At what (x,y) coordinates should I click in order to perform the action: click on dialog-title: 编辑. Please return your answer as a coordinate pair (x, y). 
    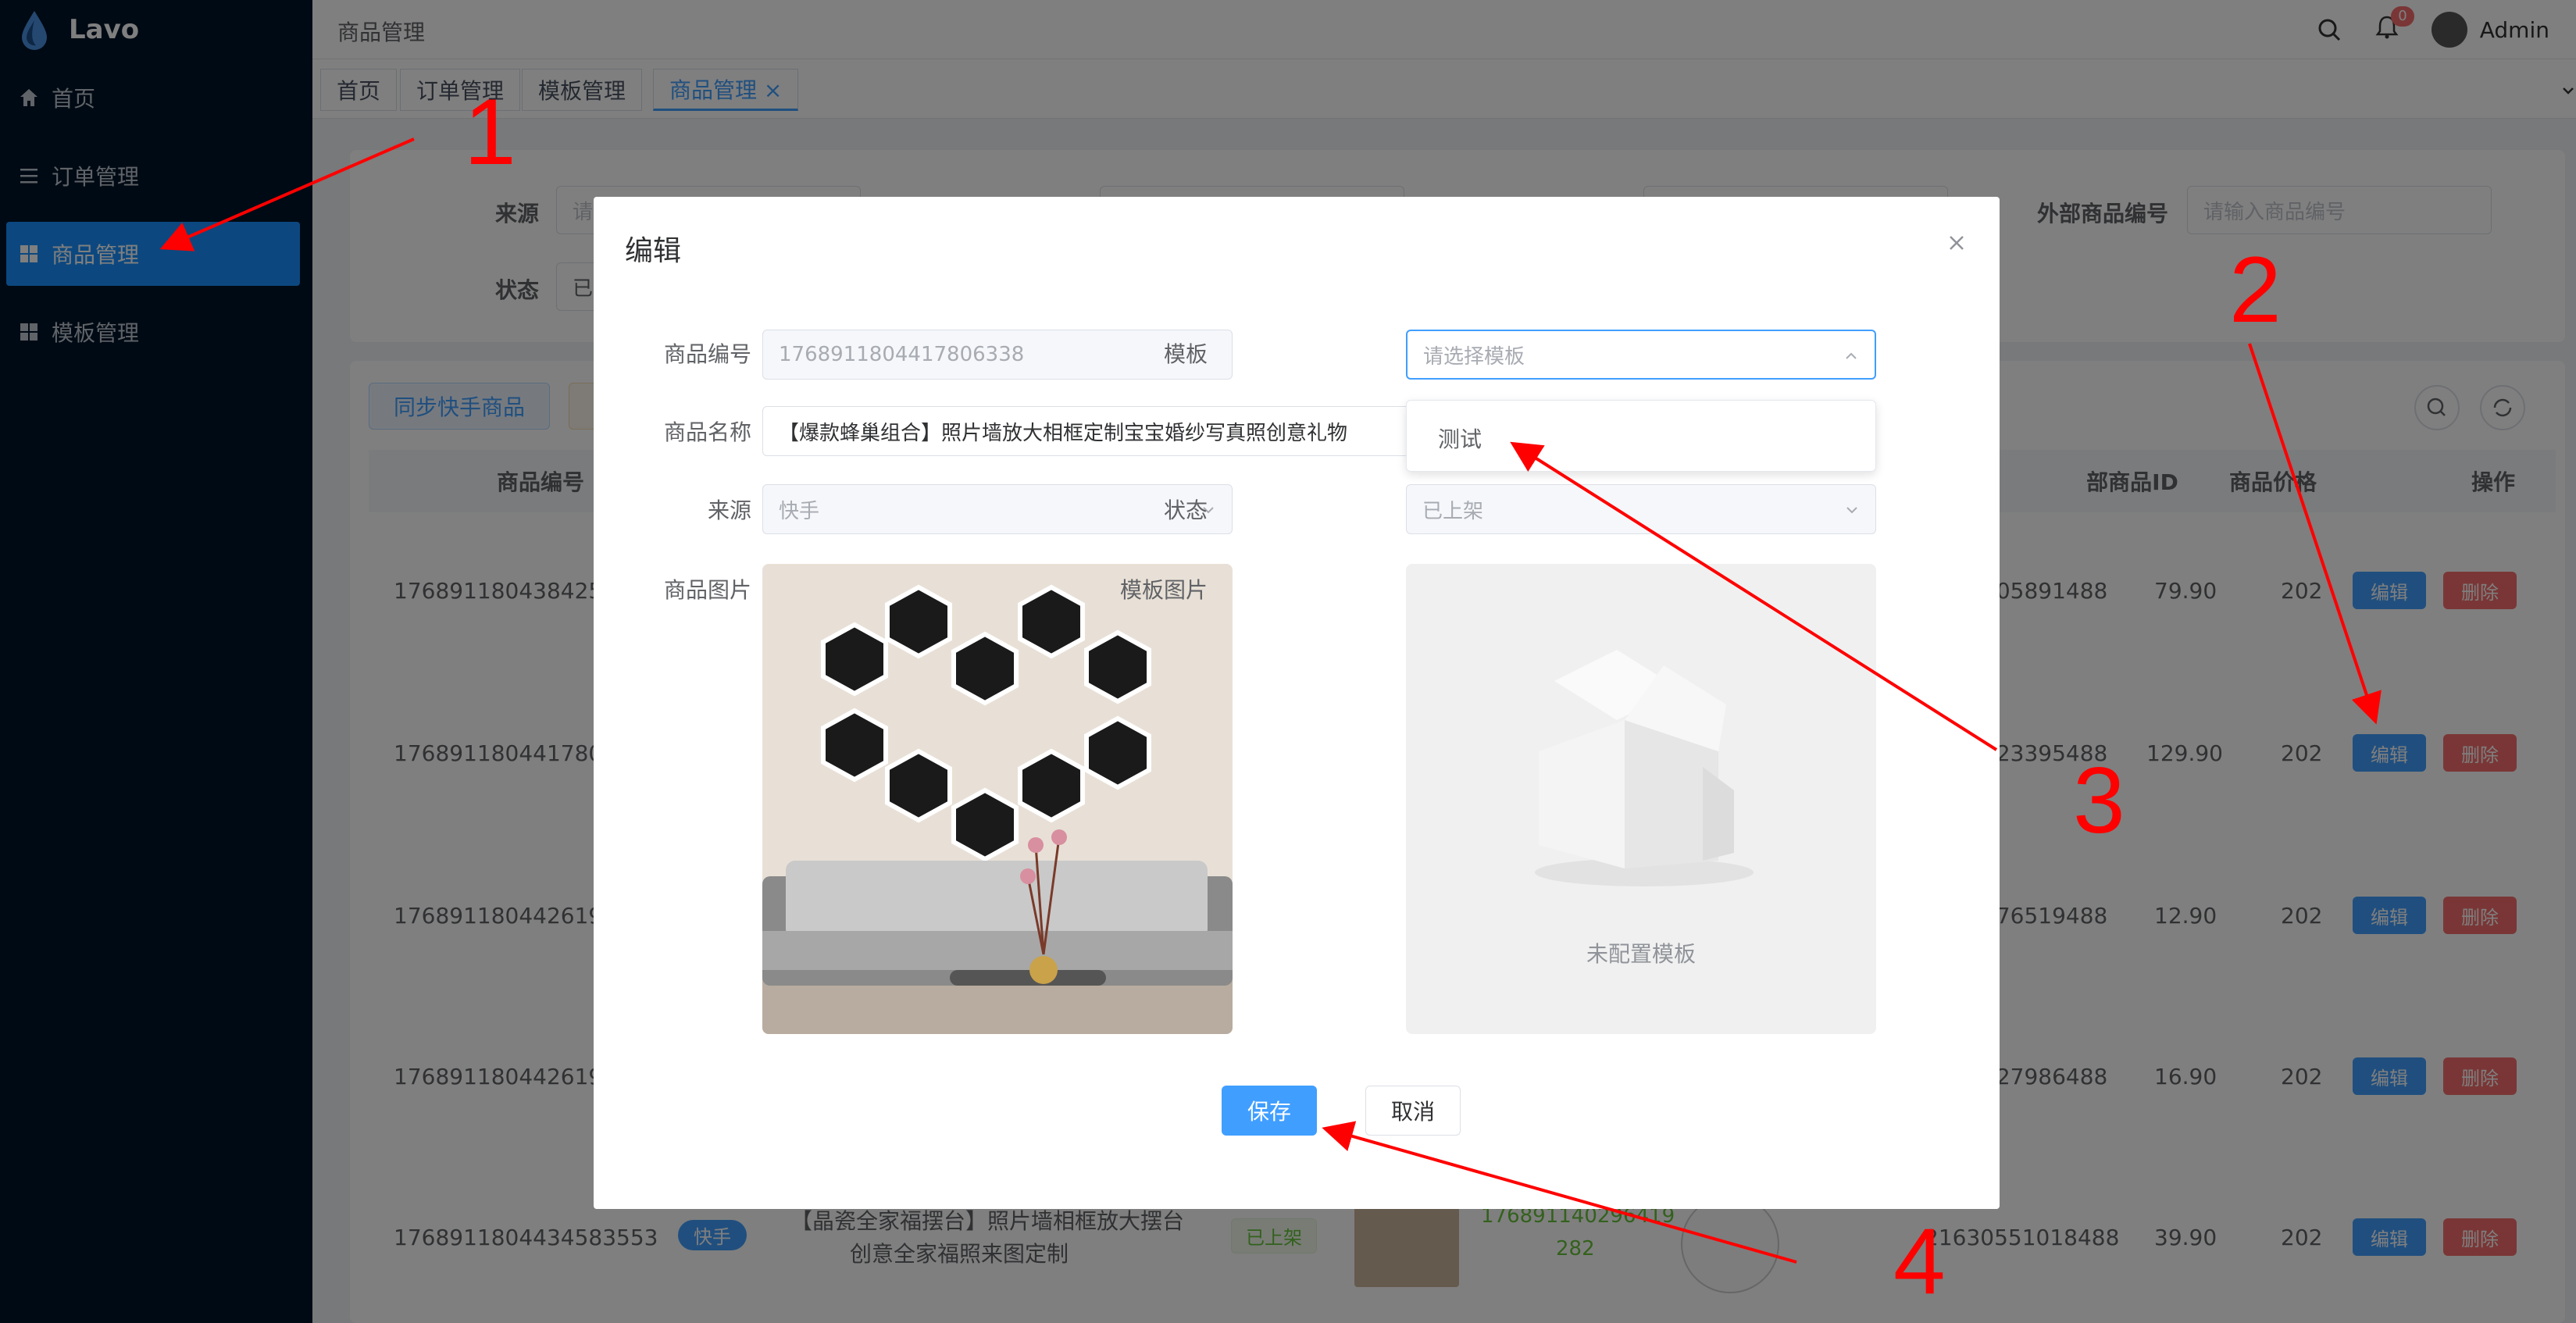
    Looking at the image, I should click on (653, 251).